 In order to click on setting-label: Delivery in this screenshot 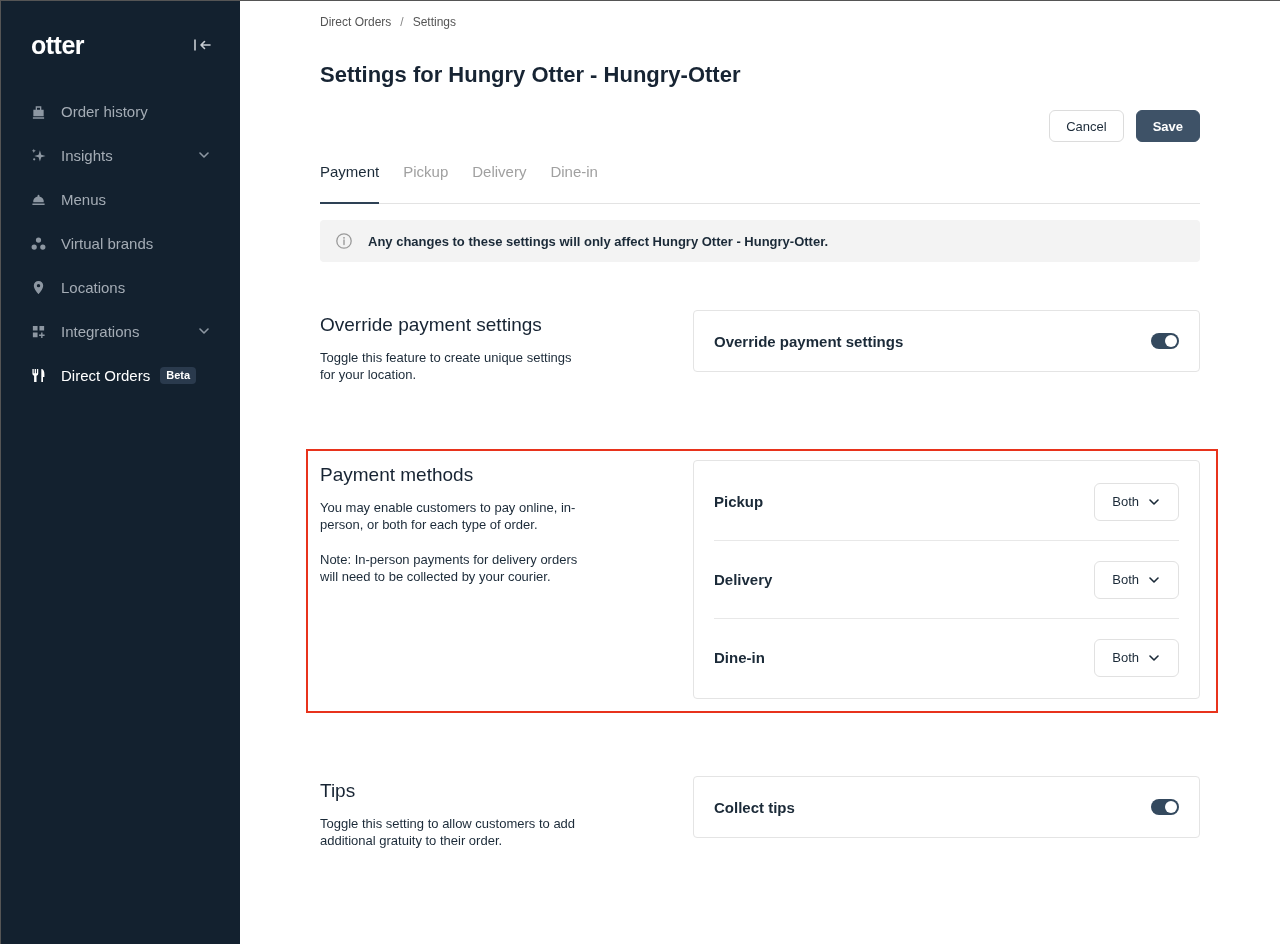, I will do `click(743, 579)`.